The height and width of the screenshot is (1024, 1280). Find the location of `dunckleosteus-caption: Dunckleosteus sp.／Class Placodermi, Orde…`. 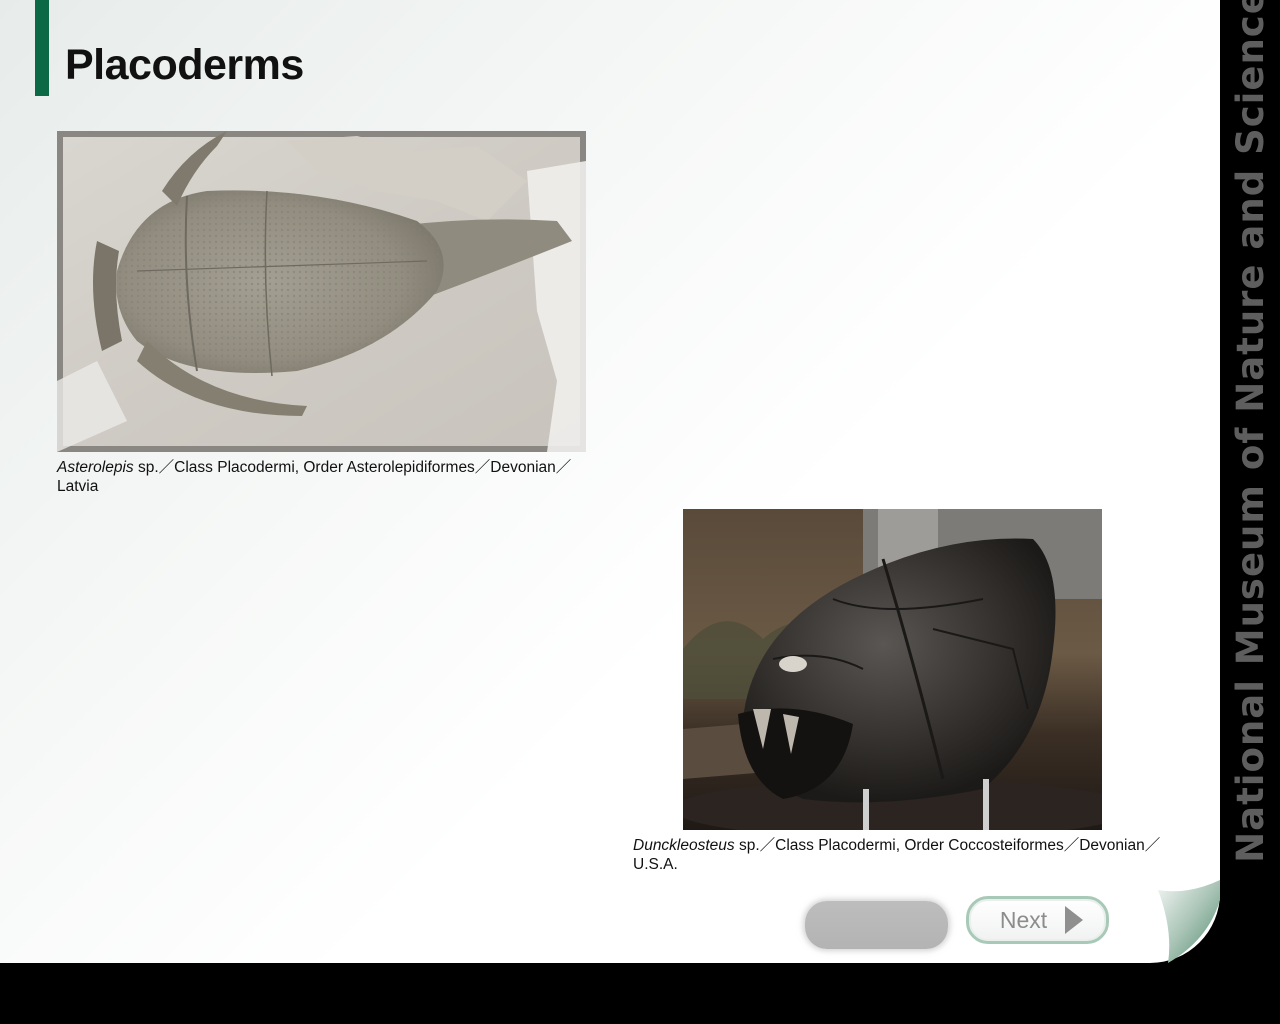

dunckleosteus-caption: Dunckleosteus sp.／Class Placodermi, Orde… is located at coordinates (913, 855).